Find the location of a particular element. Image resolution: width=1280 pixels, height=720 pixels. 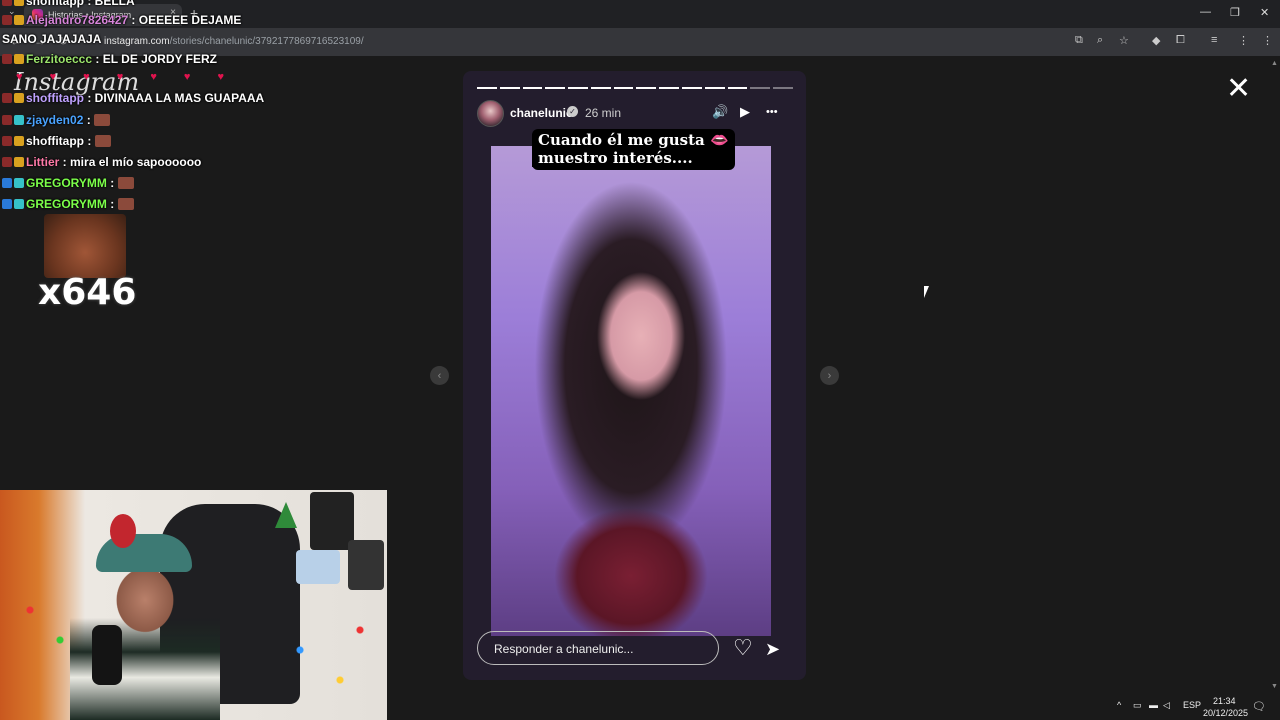

extension-icon: ◆ is located at coordinates (1156, 40).